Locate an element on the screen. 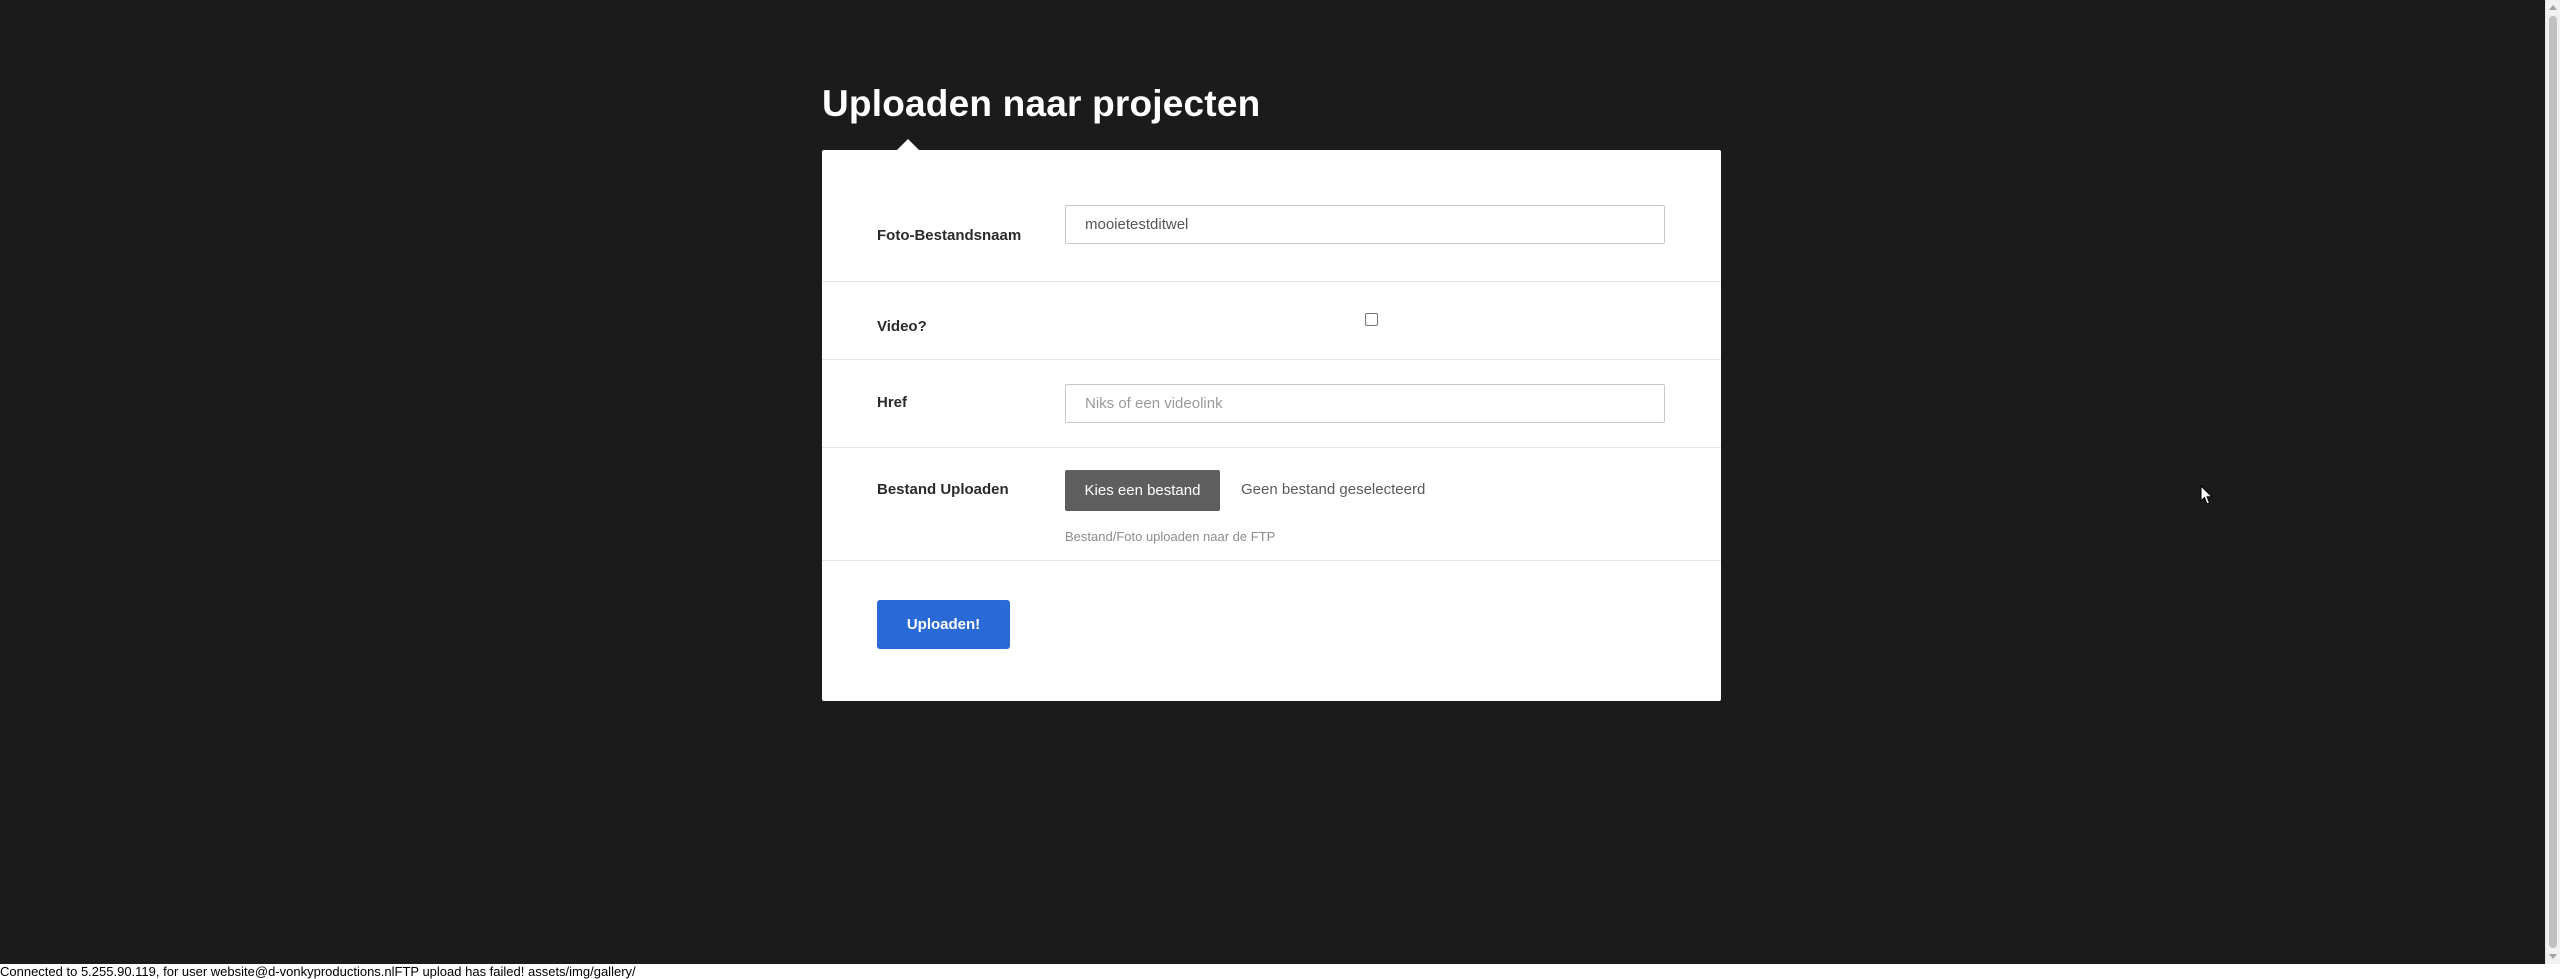 The height and width of the screenshot is (979, 2560). video-row: Video? is located at coordinates (1271, 321).